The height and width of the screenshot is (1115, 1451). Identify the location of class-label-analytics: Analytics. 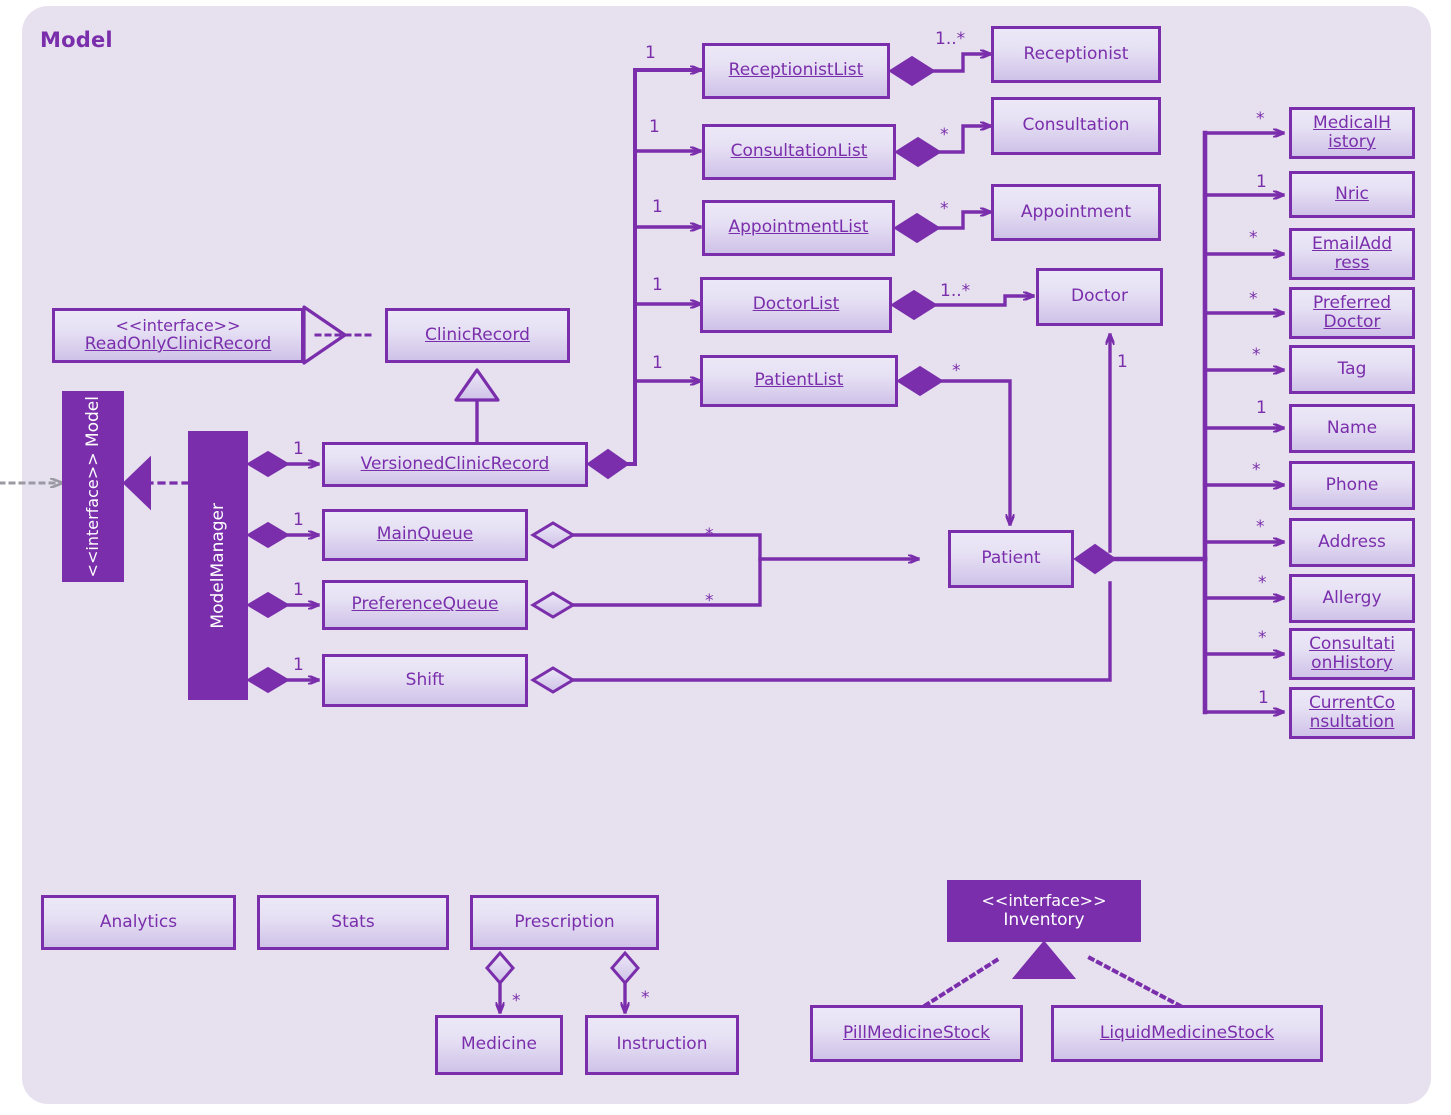
(138, 921).